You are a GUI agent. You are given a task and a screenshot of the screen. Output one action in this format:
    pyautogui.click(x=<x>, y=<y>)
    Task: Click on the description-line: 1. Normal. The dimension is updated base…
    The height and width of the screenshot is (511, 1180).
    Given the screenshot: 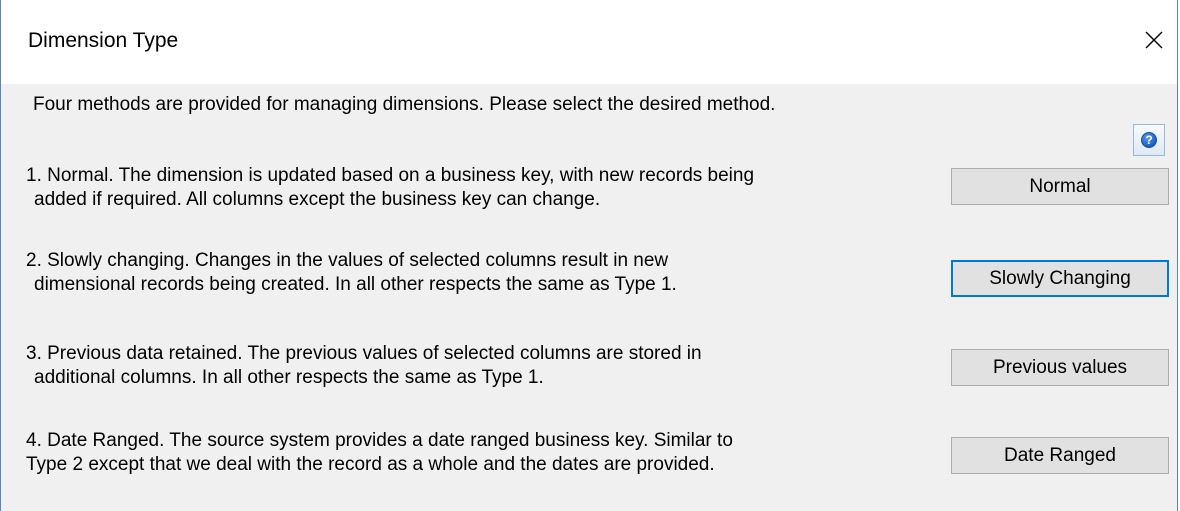 What is the action you would take?
    pyautogui.click(x=390, y=175)
    